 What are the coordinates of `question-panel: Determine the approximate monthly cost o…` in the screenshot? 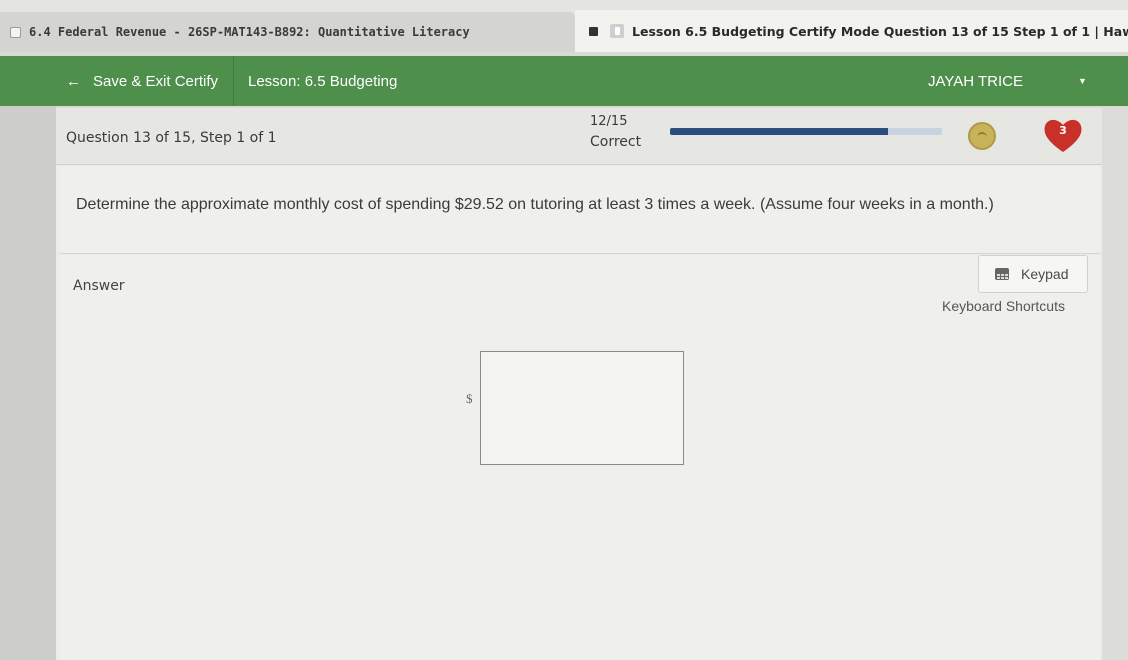 It's located at (580, 210).